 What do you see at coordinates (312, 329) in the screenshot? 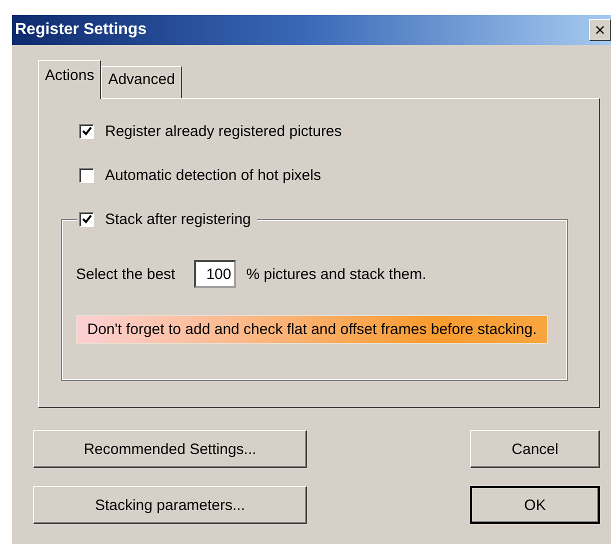
I see `notice-banner: Don't forget to add and check flat and offset frames before stacking.` at bounding box center [312, 329].